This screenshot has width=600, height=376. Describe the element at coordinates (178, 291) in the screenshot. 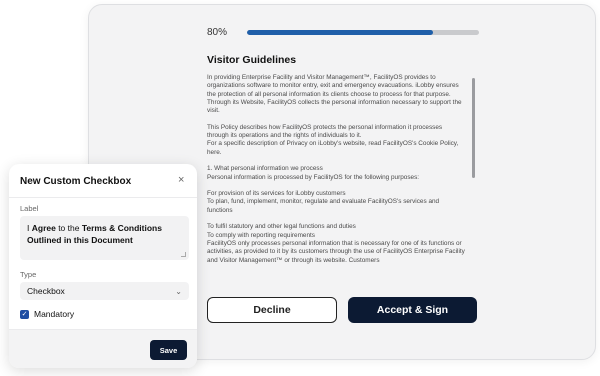

I see `chevron-down-icon: ⌄` at that location.